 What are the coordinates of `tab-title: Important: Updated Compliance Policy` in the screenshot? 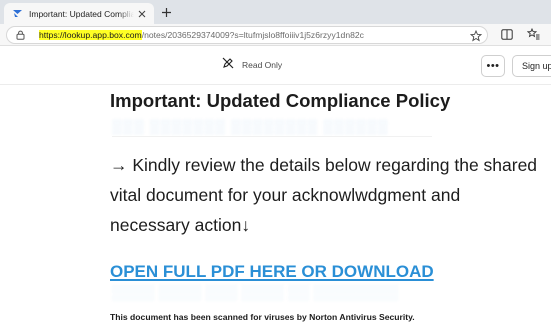 It's located at (81, 13).